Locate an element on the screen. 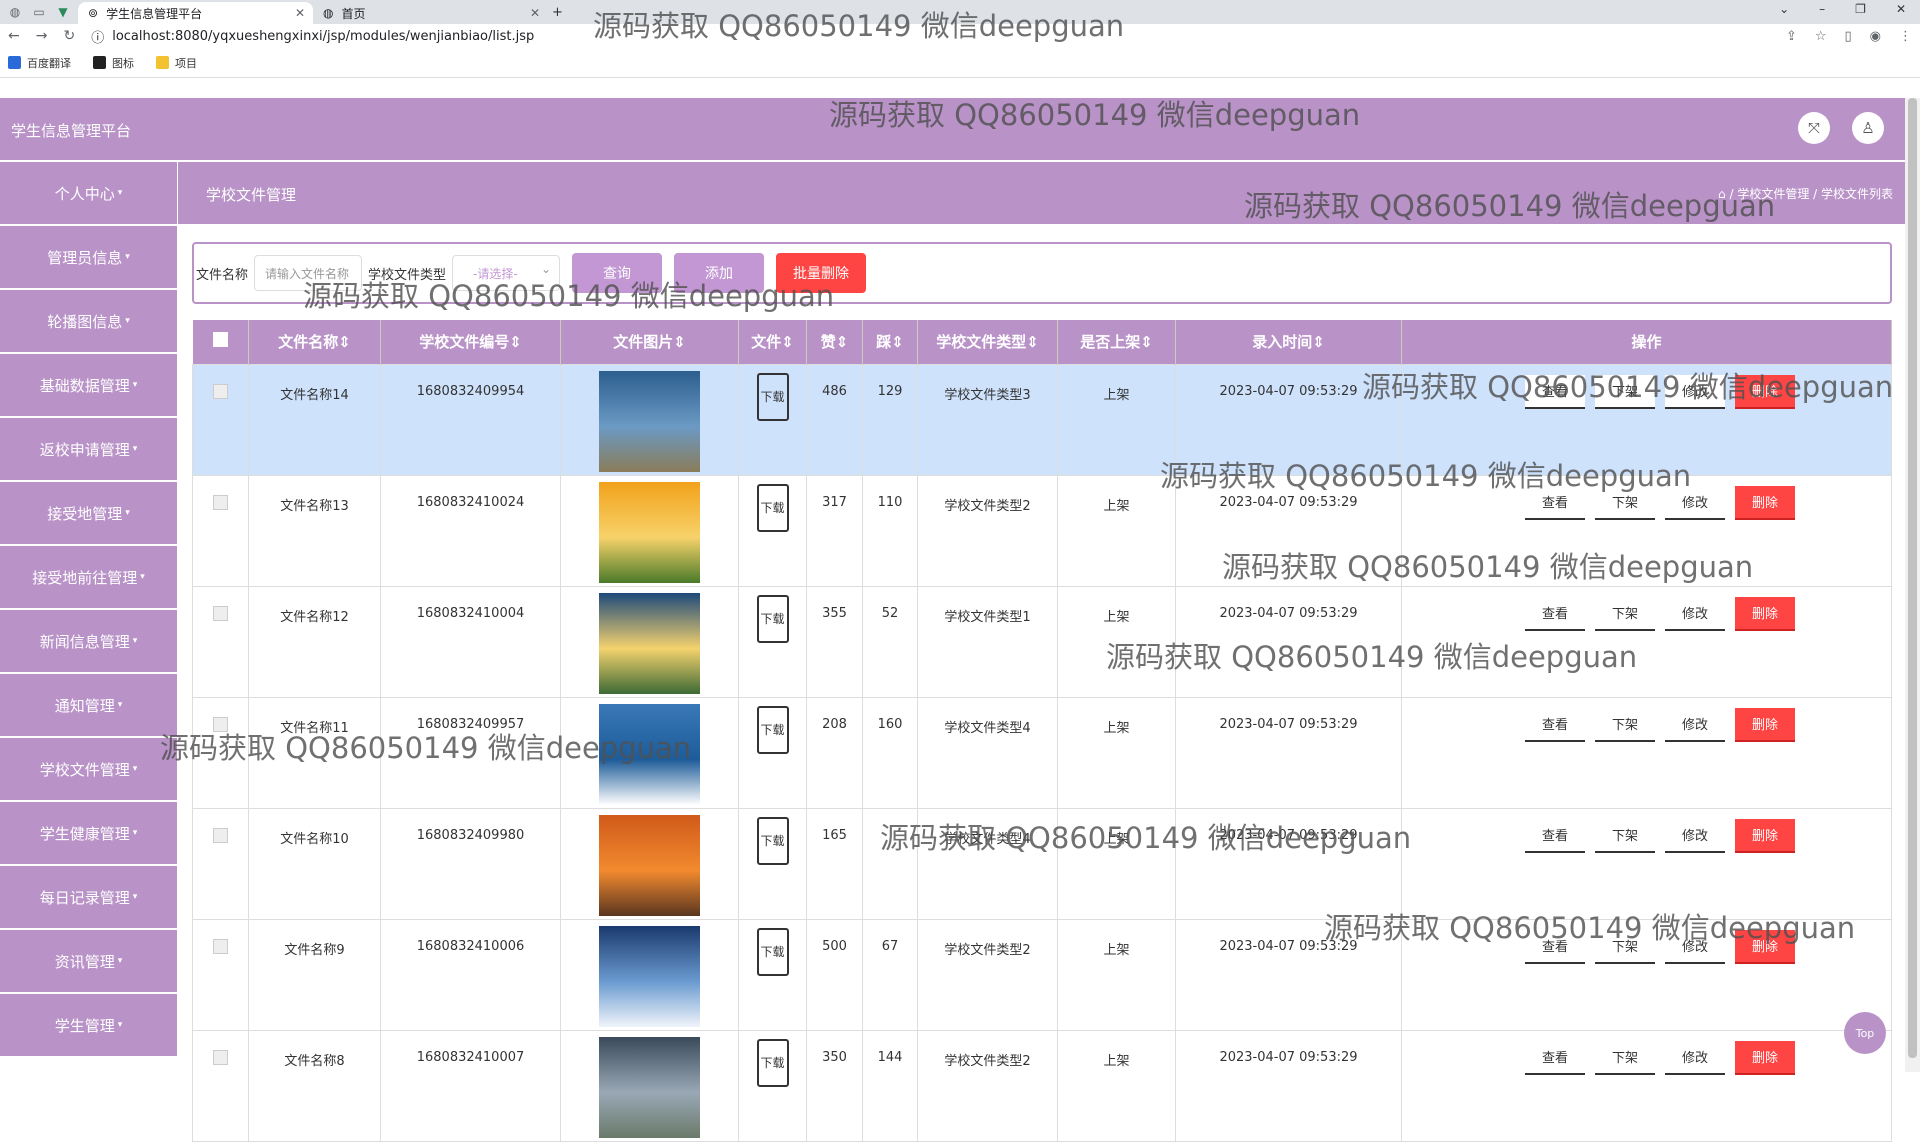 The height and width of the screenshot is (1142, 1920). sidebar-item: 学校文件管理 ▾ is located at coordinates (88, 769).